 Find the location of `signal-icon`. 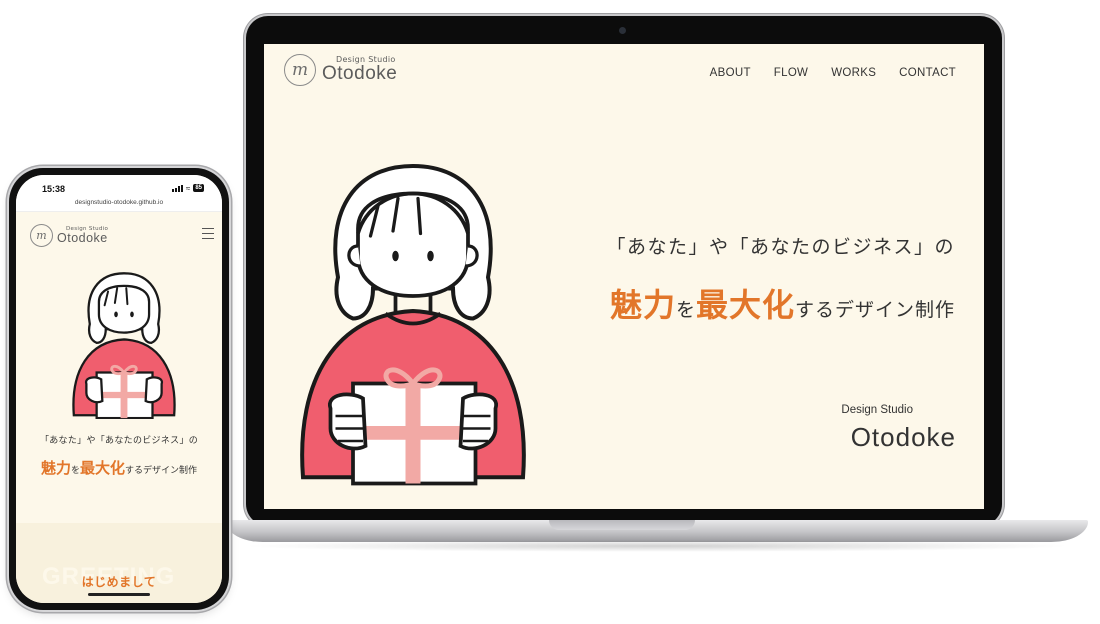

signal-icon is located at coordinates (177, 188).